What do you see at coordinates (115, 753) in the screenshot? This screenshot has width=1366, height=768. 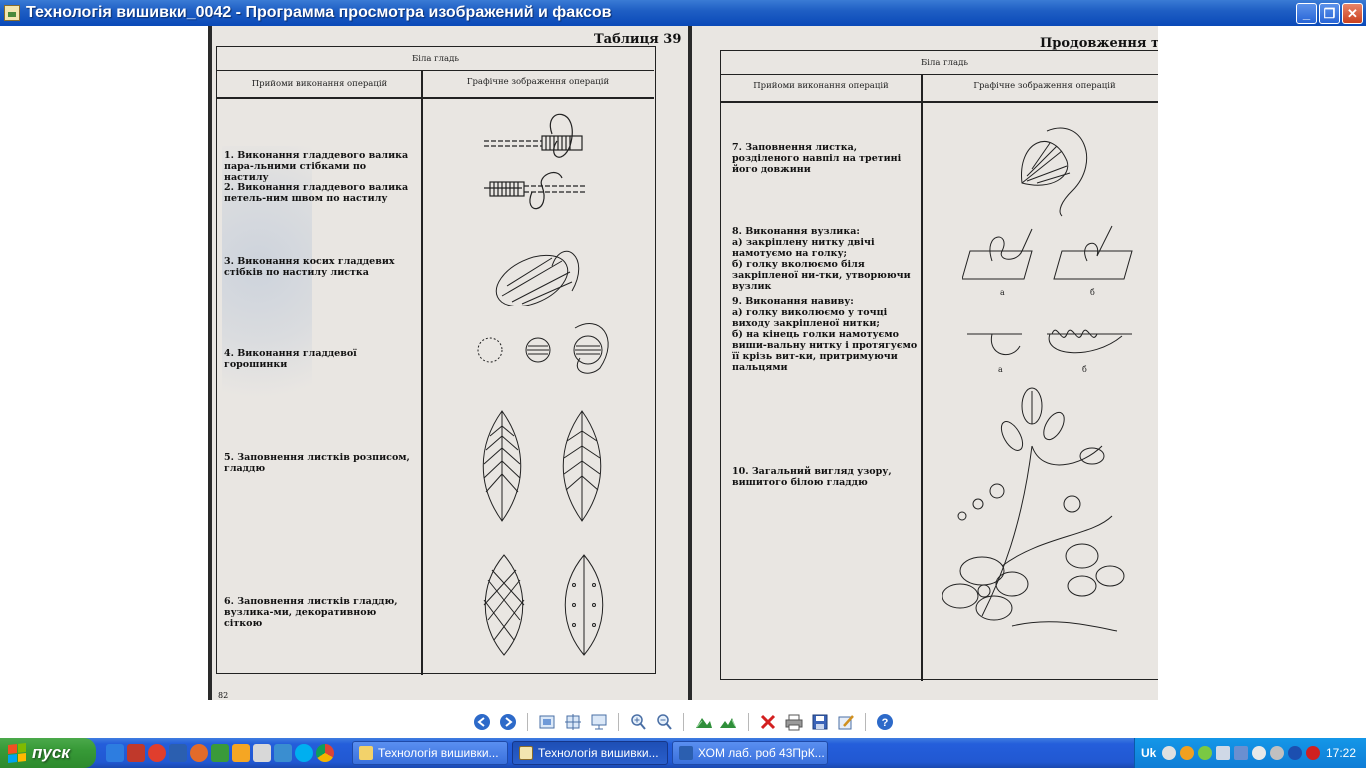 I see `internet-explorer-icon` at bounding box center [115, 753].